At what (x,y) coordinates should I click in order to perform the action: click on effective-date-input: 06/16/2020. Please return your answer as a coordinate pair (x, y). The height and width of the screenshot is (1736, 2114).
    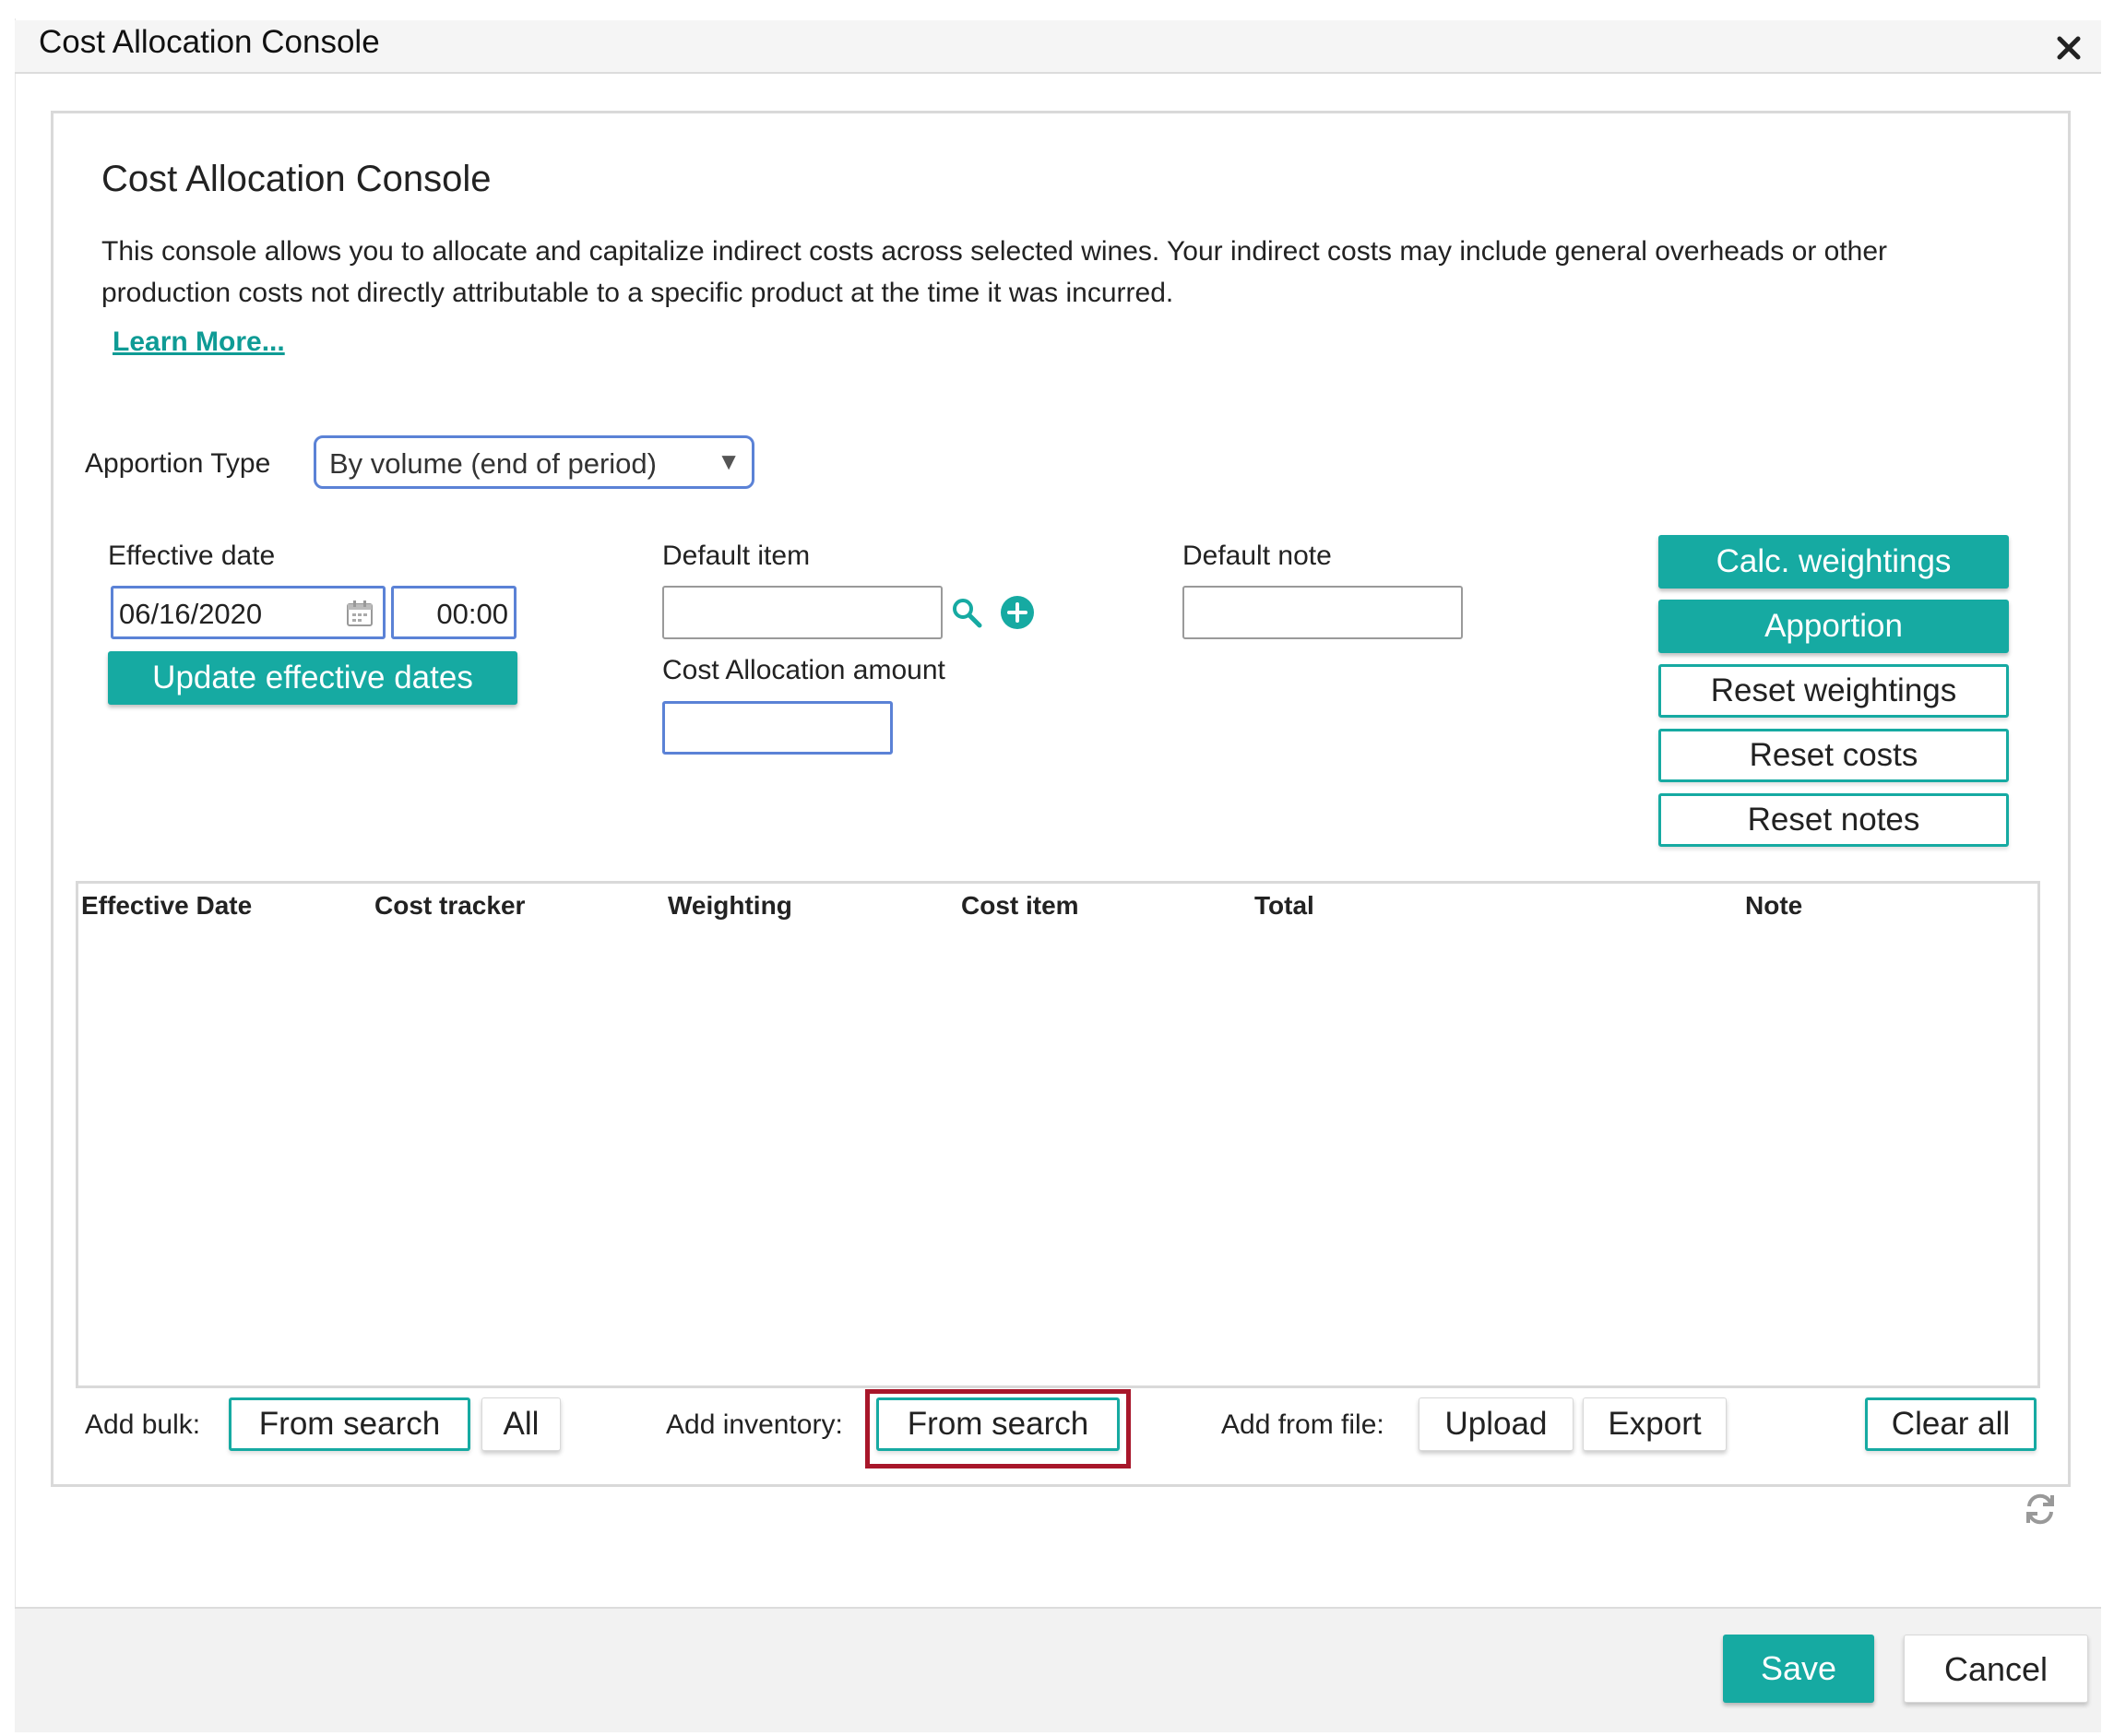
    Looking at the image, I should click on (248, 612).